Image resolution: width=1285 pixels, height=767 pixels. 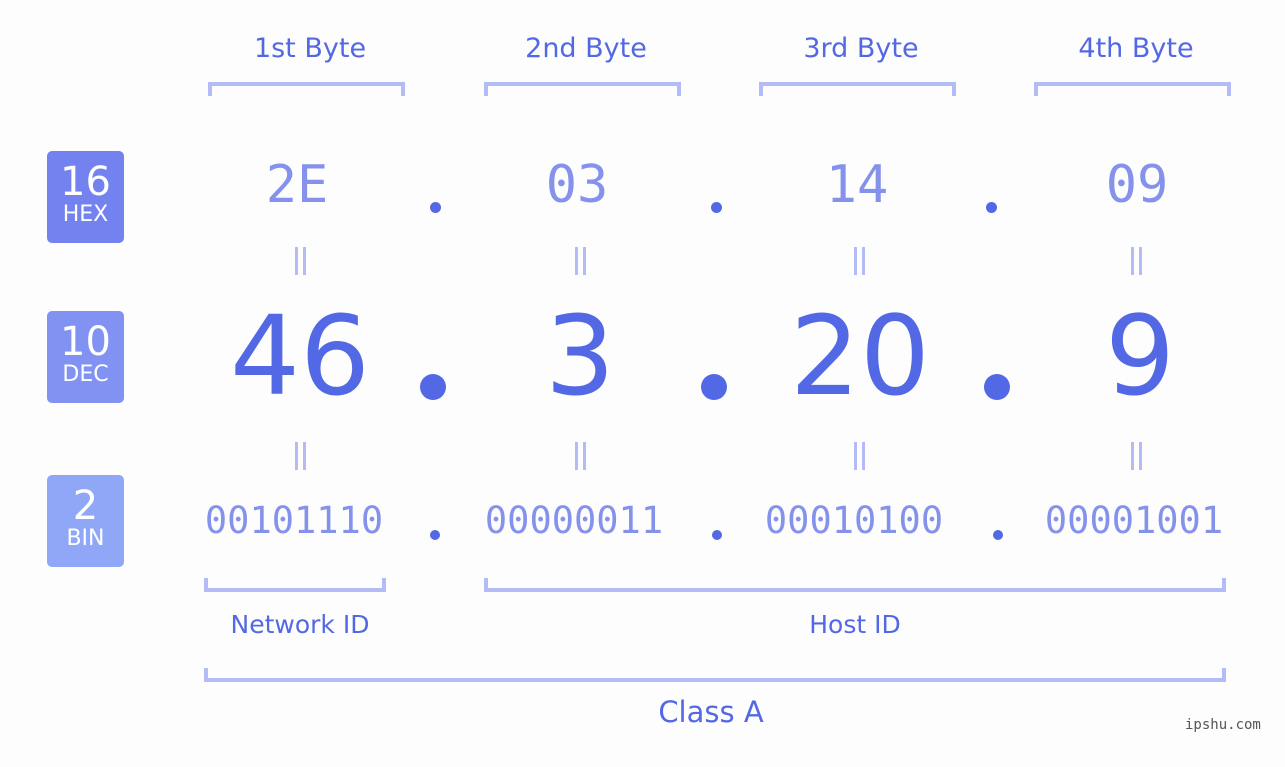 What do you see at coordinates (297, 185) in the screenshot?
I see `hex-value-1: 2E` at bounding box center [297, 185].